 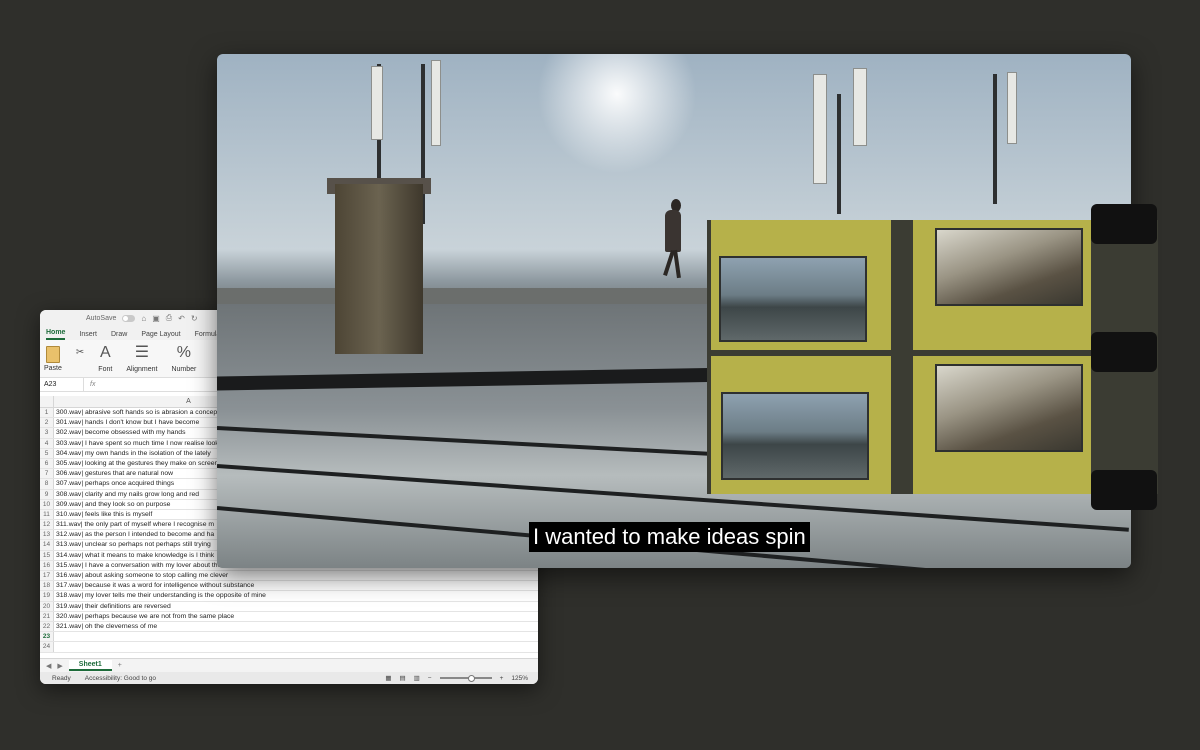 I want to click on scissors-icon: ✂, so click(x=80, y=352).